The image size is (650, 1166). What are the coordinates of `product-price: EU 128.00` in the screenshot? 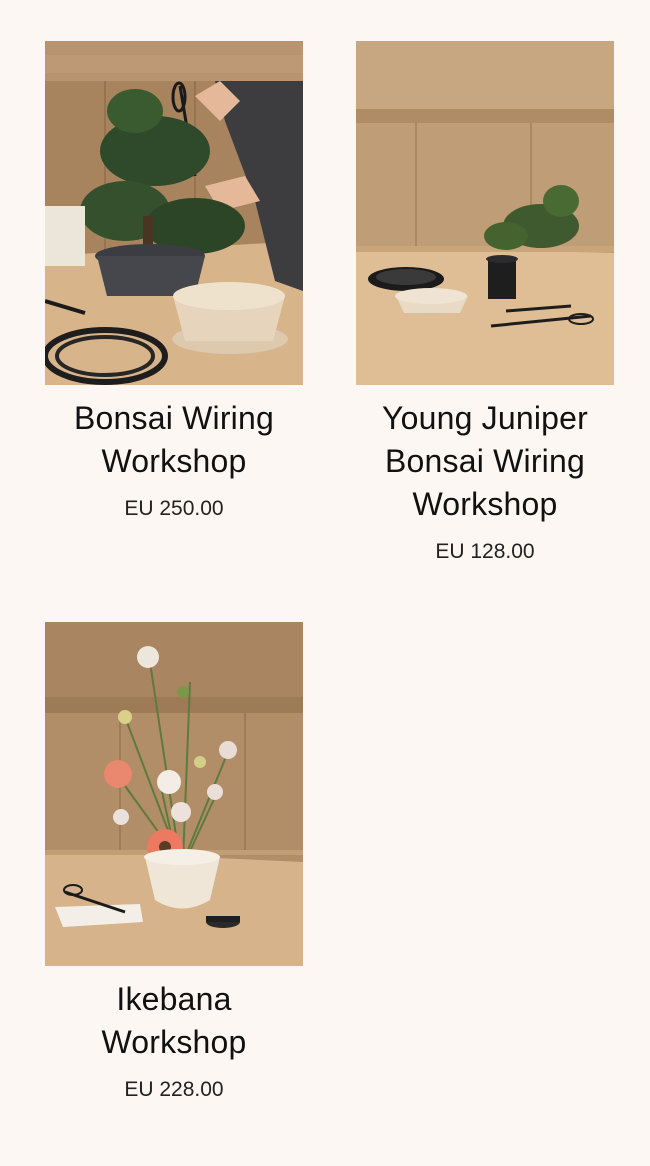 It's located at (485, 551).